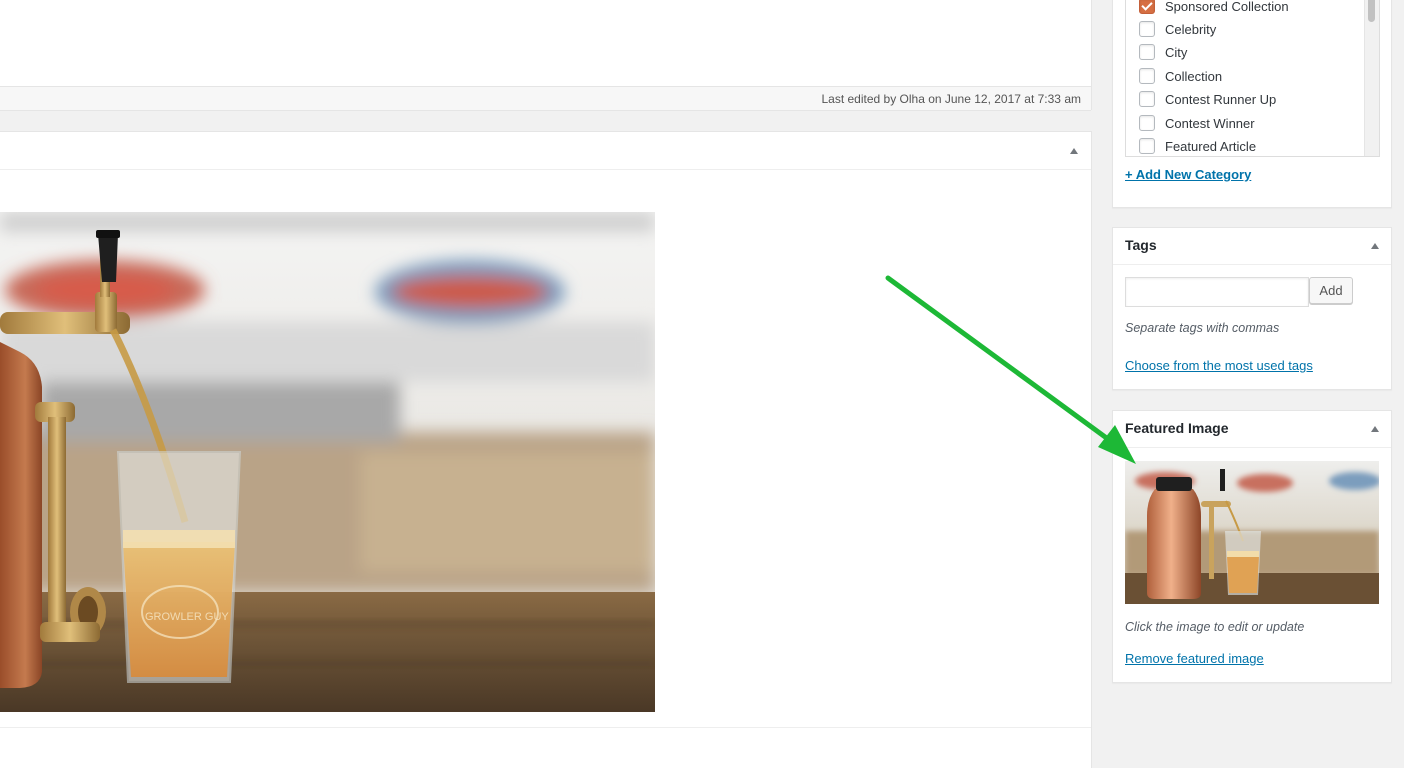  I want to click on category-scrollbar, so click(1371, 78).